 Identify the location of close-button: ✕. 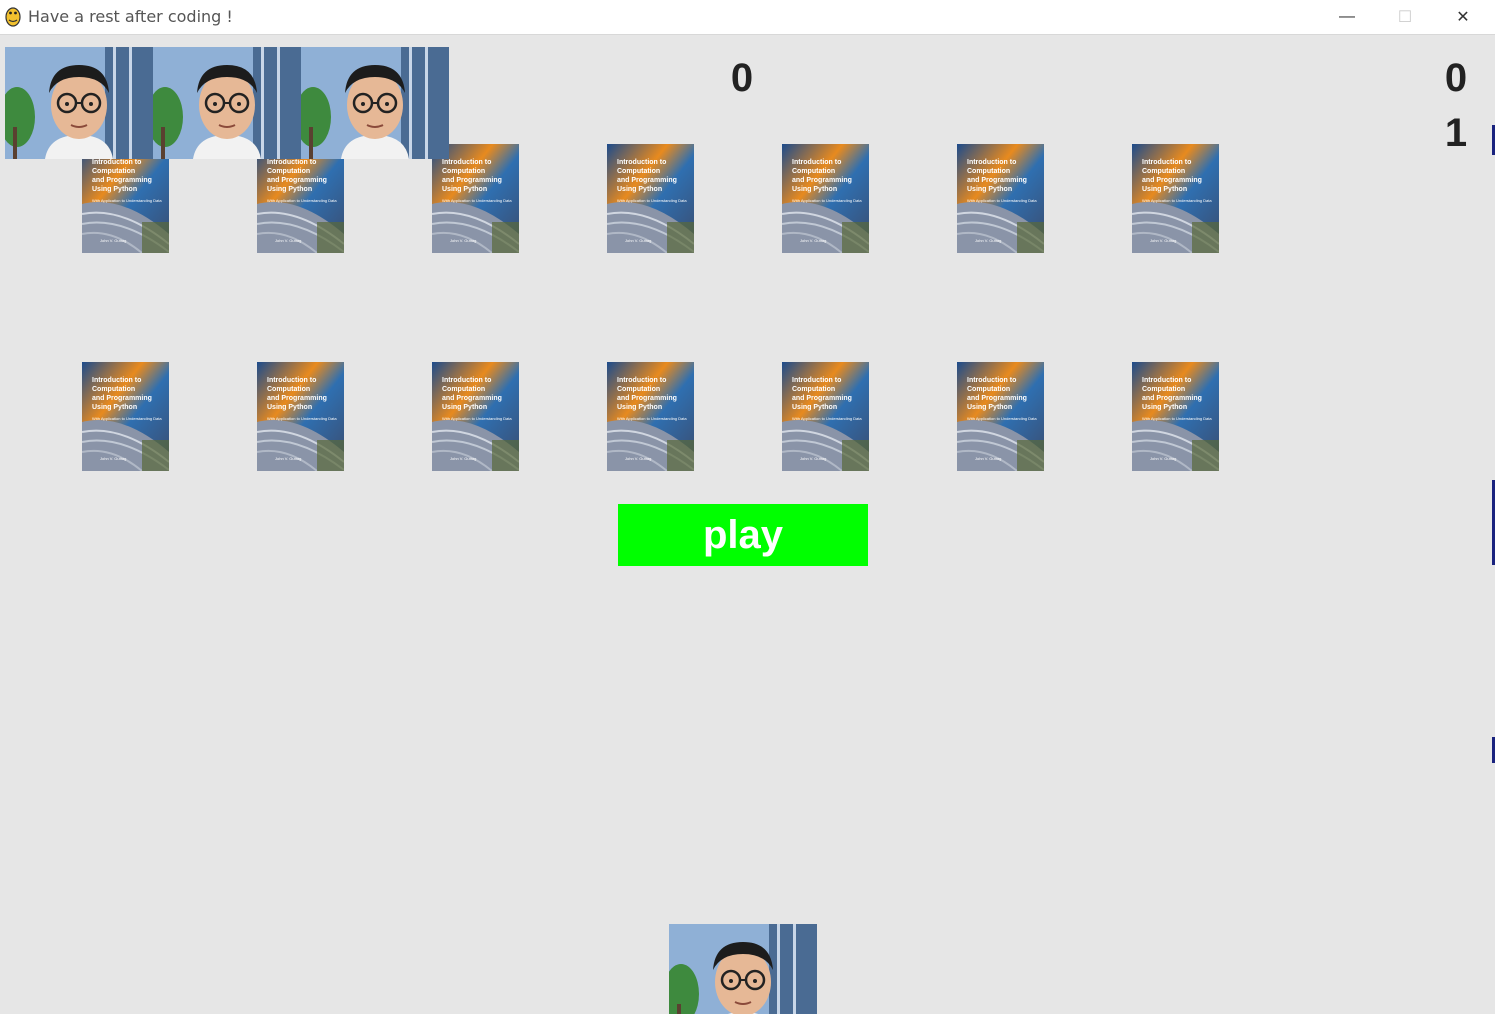
(1463, 17).